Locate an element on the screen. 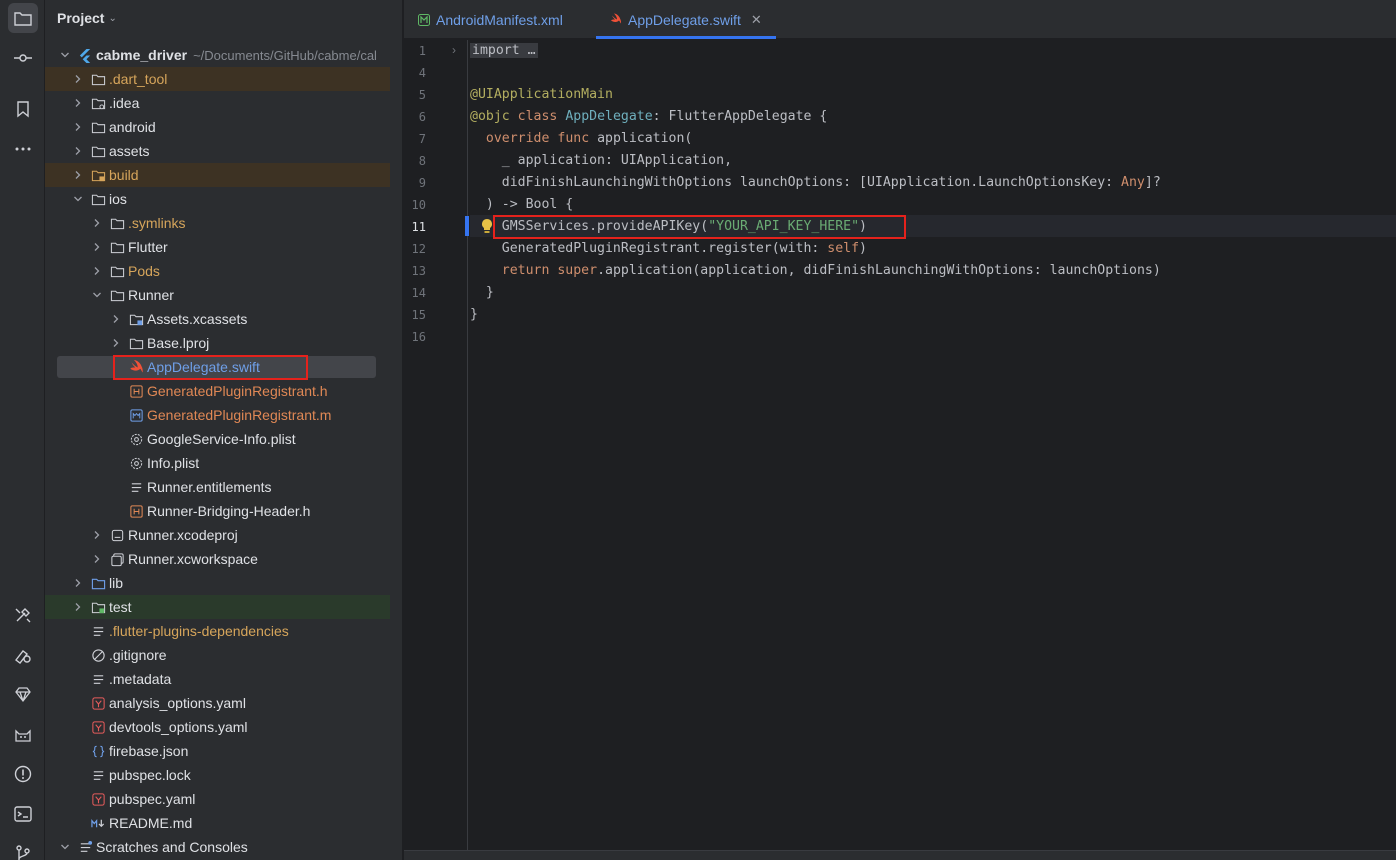 The height and width of the screenshot is (860, 1396). activity-bar is located at coordinates (22, 430).